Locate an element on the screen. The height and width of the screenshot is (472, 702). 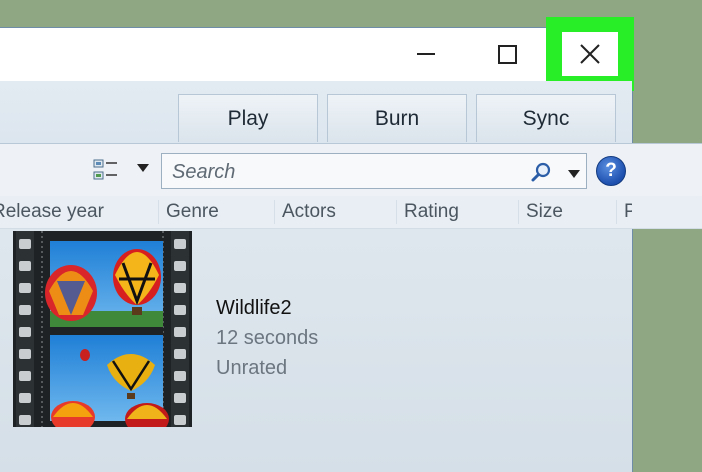
column-header-rating: Rating is located at coordinates (431, 212).